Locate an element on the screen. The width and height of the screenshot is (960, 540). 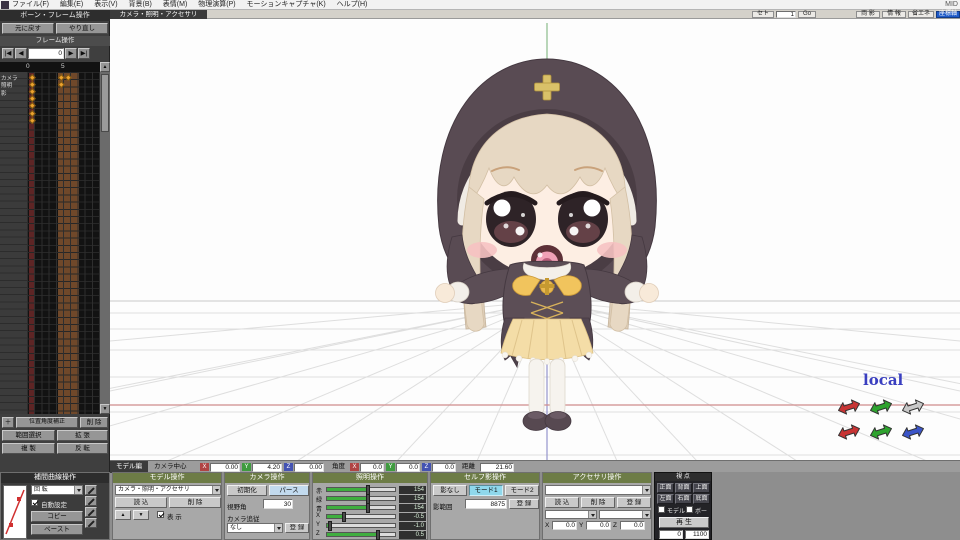
shadow-range-input is located at coordinates (486, 504).